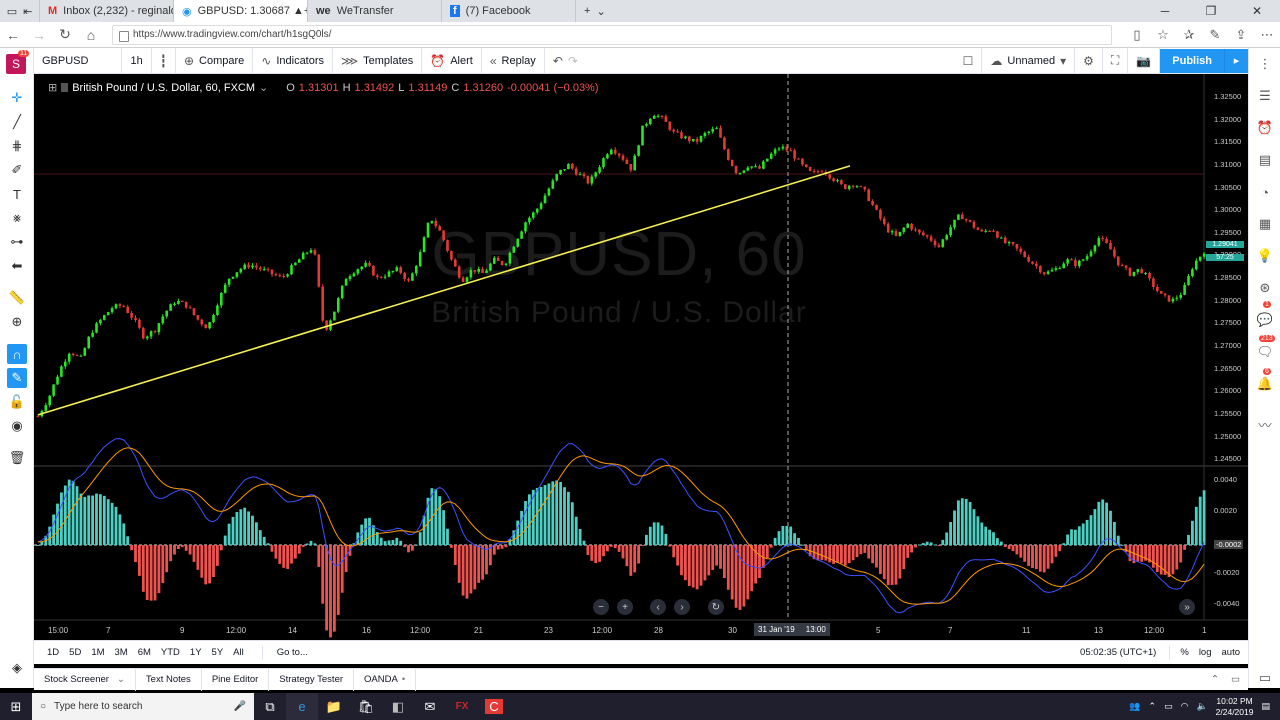 The width and height of the screenshot is (1280, 720). What do you see at coordinates (65, 34) in the screenshot?
I see `refresh-icon: ↻` at bounding box center [65, 34].